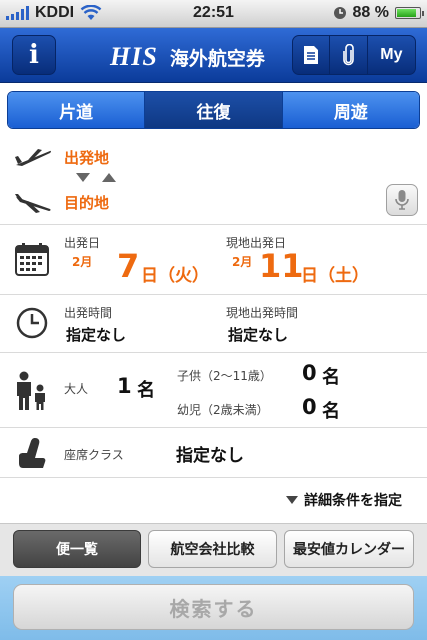 The height and width of the screenshot is (640, 427). I want to click on landing-icon, so click(33, 203).